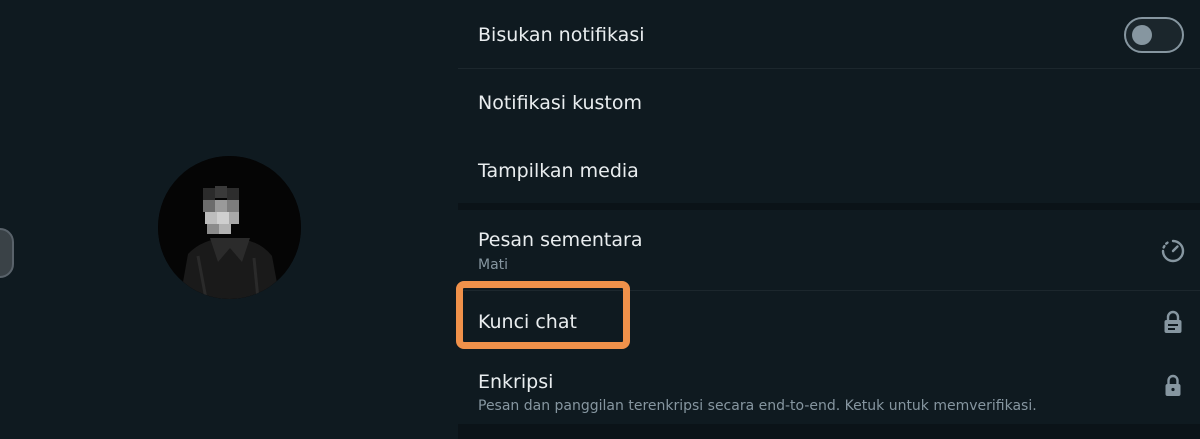 This screenshot has height=439, width=1200. I want to click on encryption-label: Enkripsi, so click(516, 382).